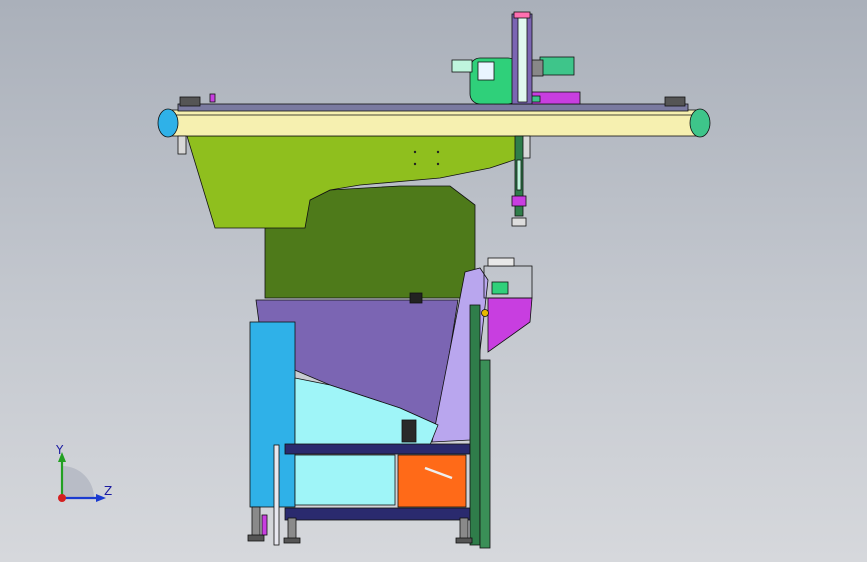  I want to click on gantry-motor-cap, so click(462, 66).